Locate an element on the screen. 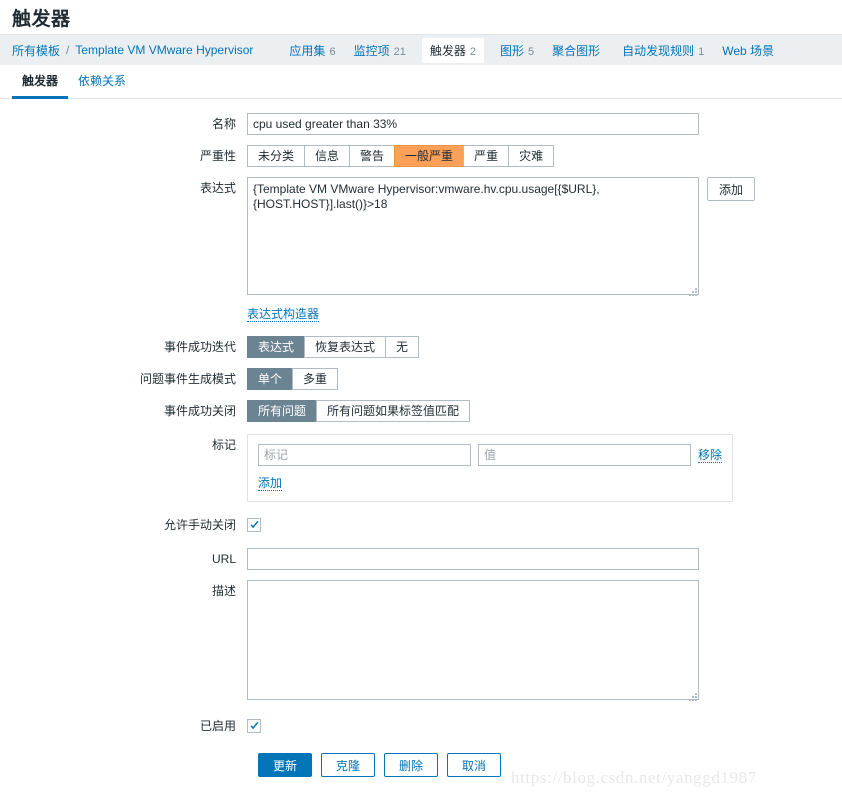 The image size is (842, 800). ok-event-generation-option-expression: 表达式 is located at coordinates (276, 347).